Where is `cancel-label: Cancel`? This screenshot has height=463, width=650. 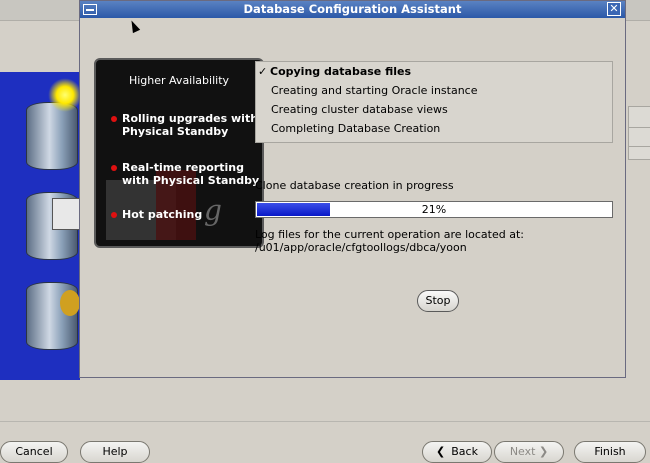 cancel-label: Cancel is located at coordinates (34, 451).